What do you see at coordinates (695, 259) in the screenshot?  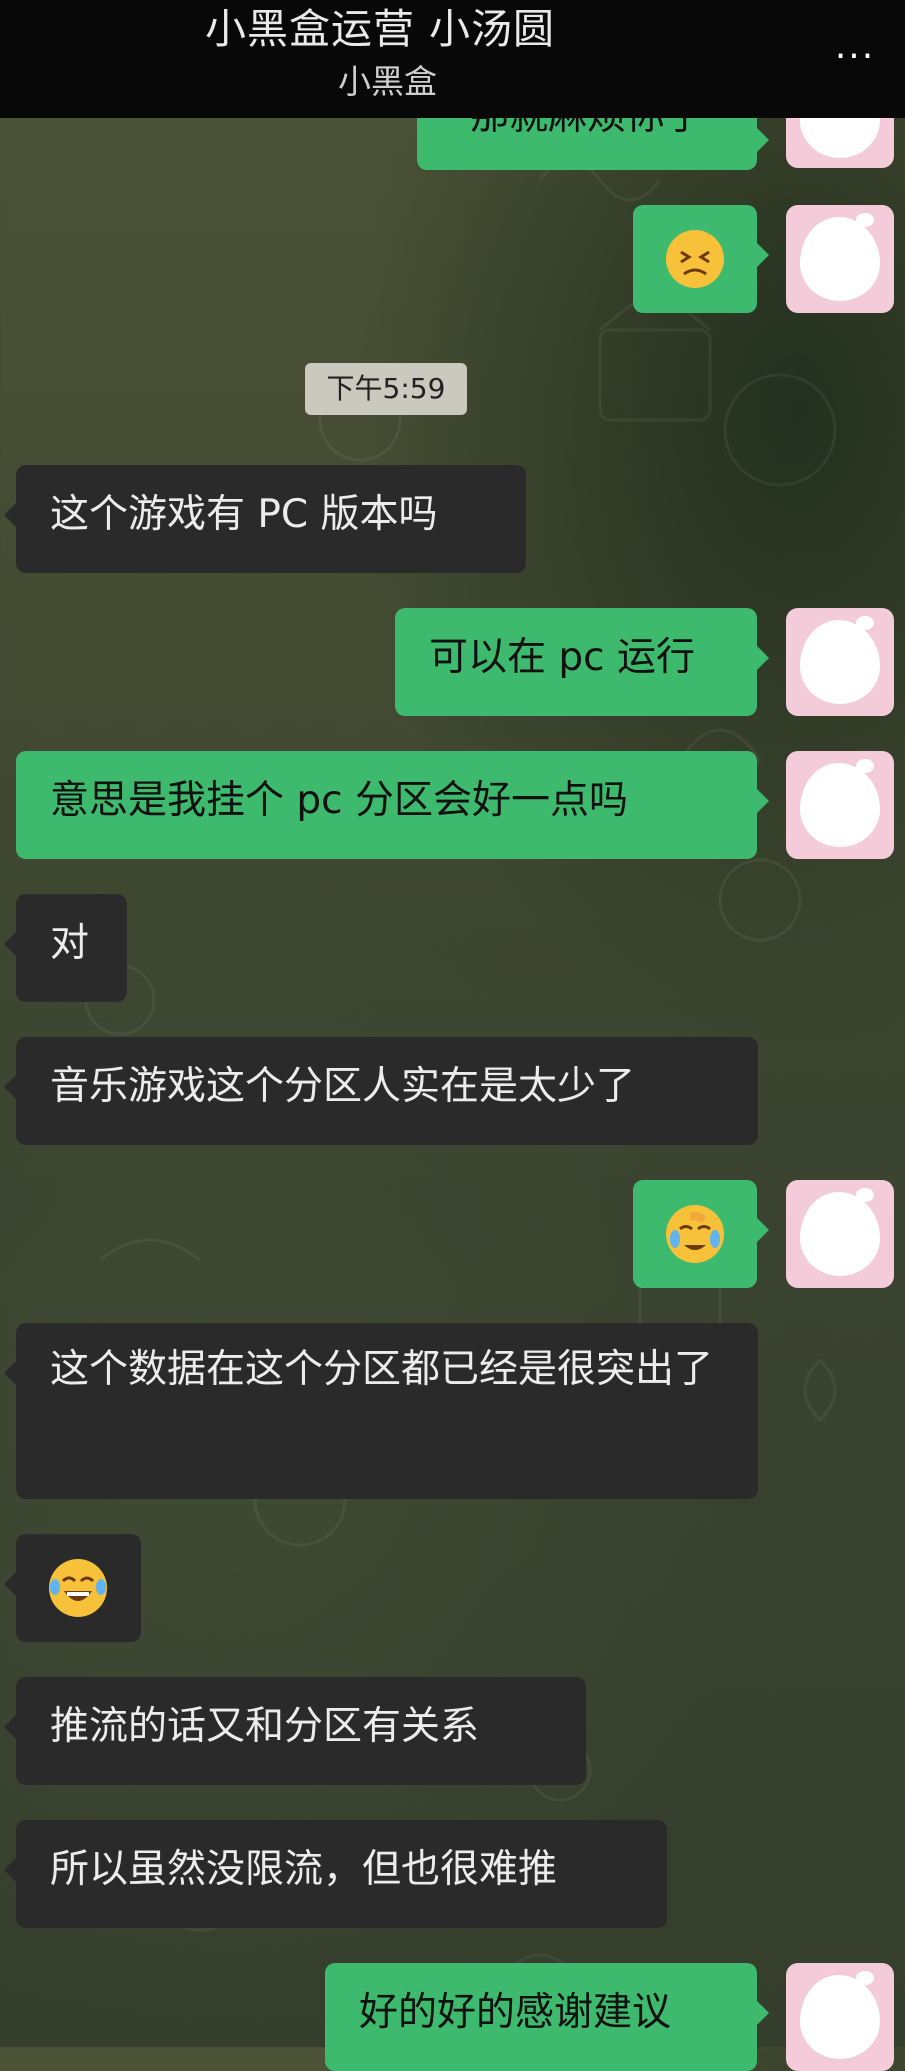 I see `persevering-face-emoji` at bounding box center [695, 259].